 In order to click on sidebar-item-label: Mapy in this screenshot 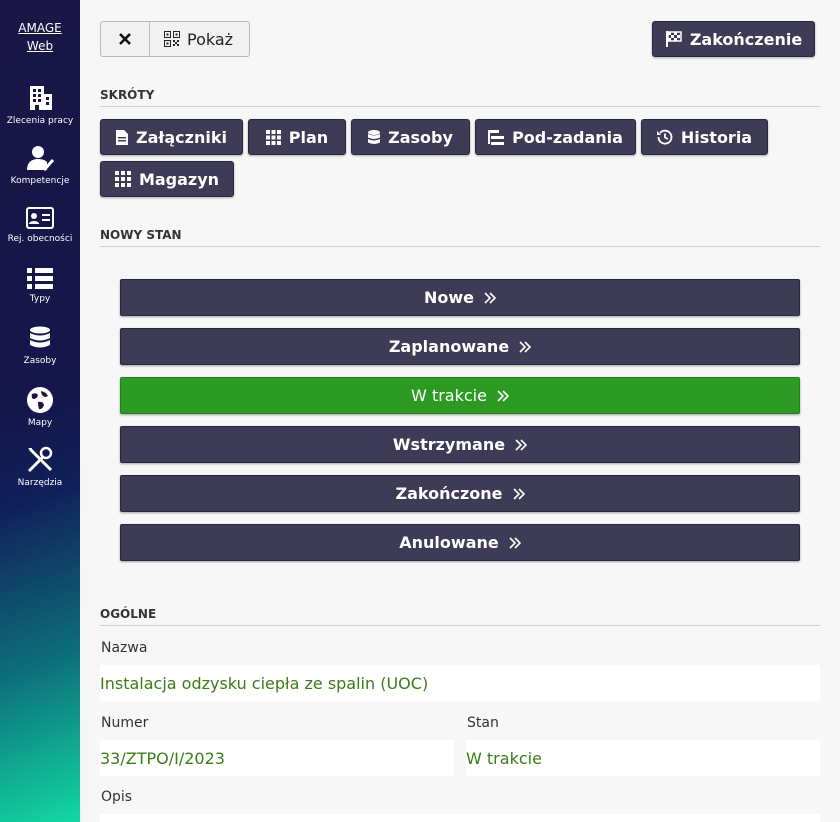, I will do `click(40, 423)`.